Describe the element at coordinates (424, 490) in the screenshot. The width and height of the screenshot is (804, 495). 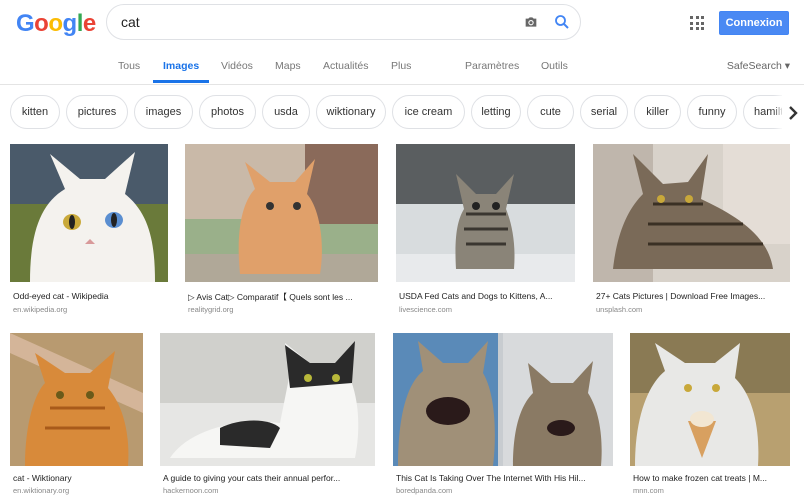
I see `result-source: boredpanda.com` at that location.